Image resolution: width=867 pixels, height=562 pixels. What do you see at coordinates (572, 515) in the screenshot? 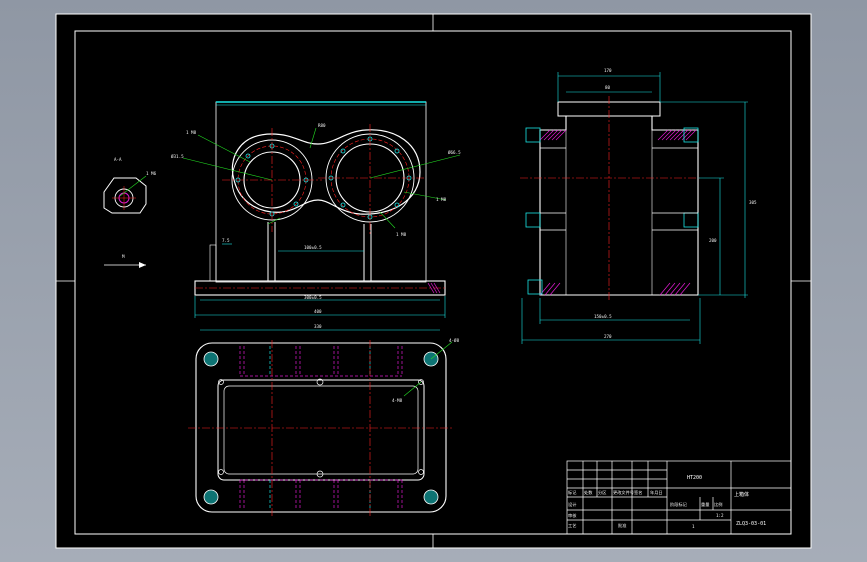
I see `tb-row-2: 审核` at bounding box center [572, 515].